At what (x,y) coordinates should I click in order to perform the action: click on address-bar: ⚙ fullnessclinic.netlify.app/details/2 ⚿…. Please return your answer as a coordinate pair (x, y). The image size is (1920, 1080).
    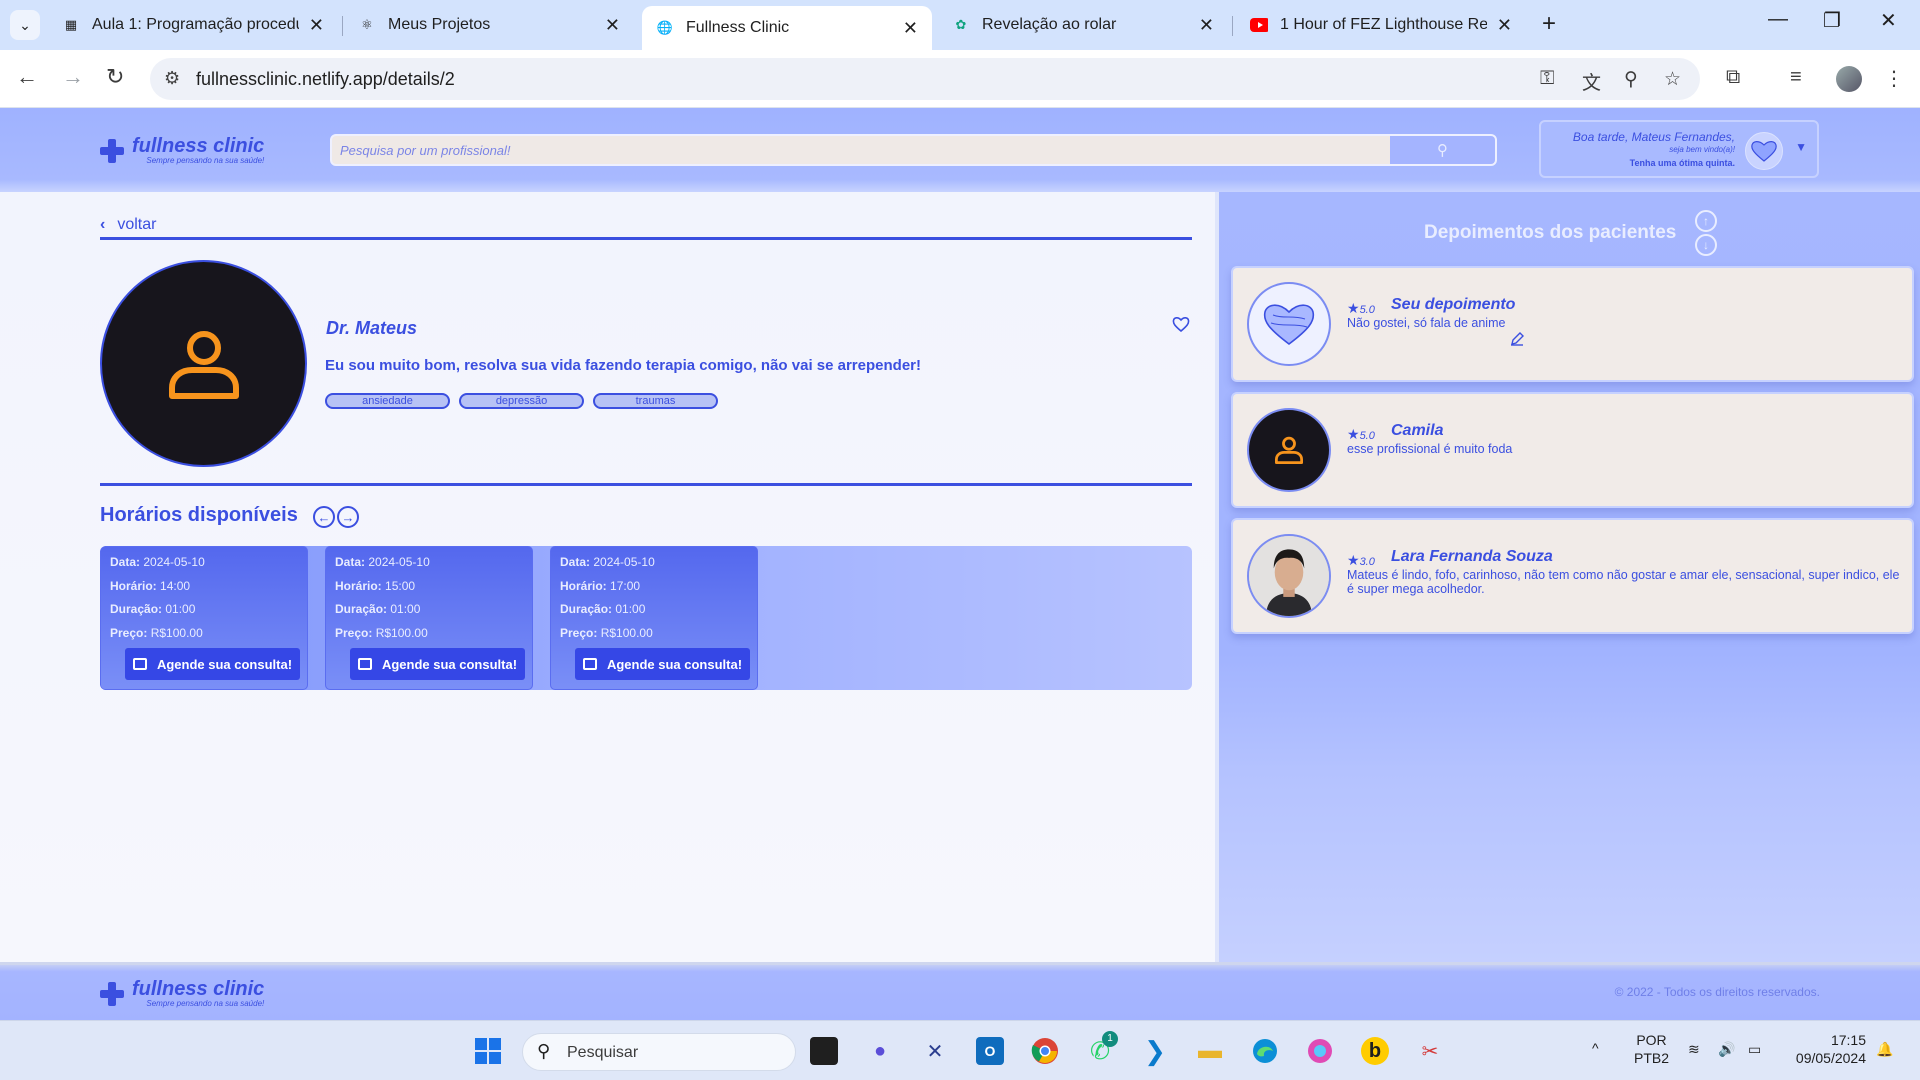
    Looking at the image, I should click on (925, 79).